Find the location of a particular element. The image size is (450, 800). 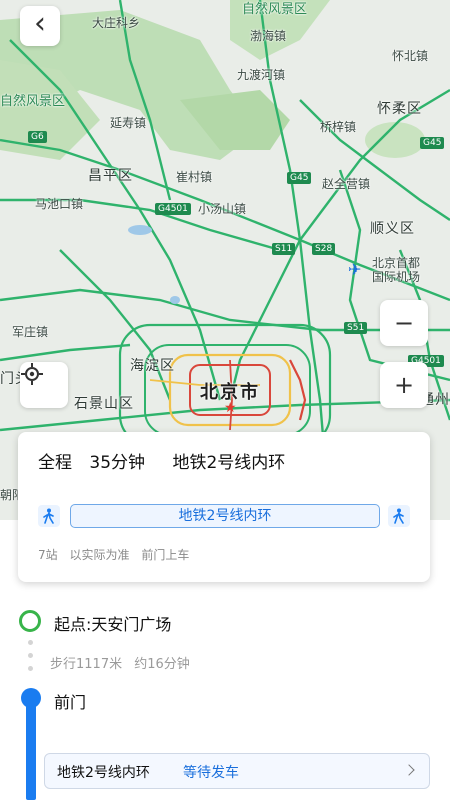

map-label: 马池口镇 is located at coordinates (59, 204).